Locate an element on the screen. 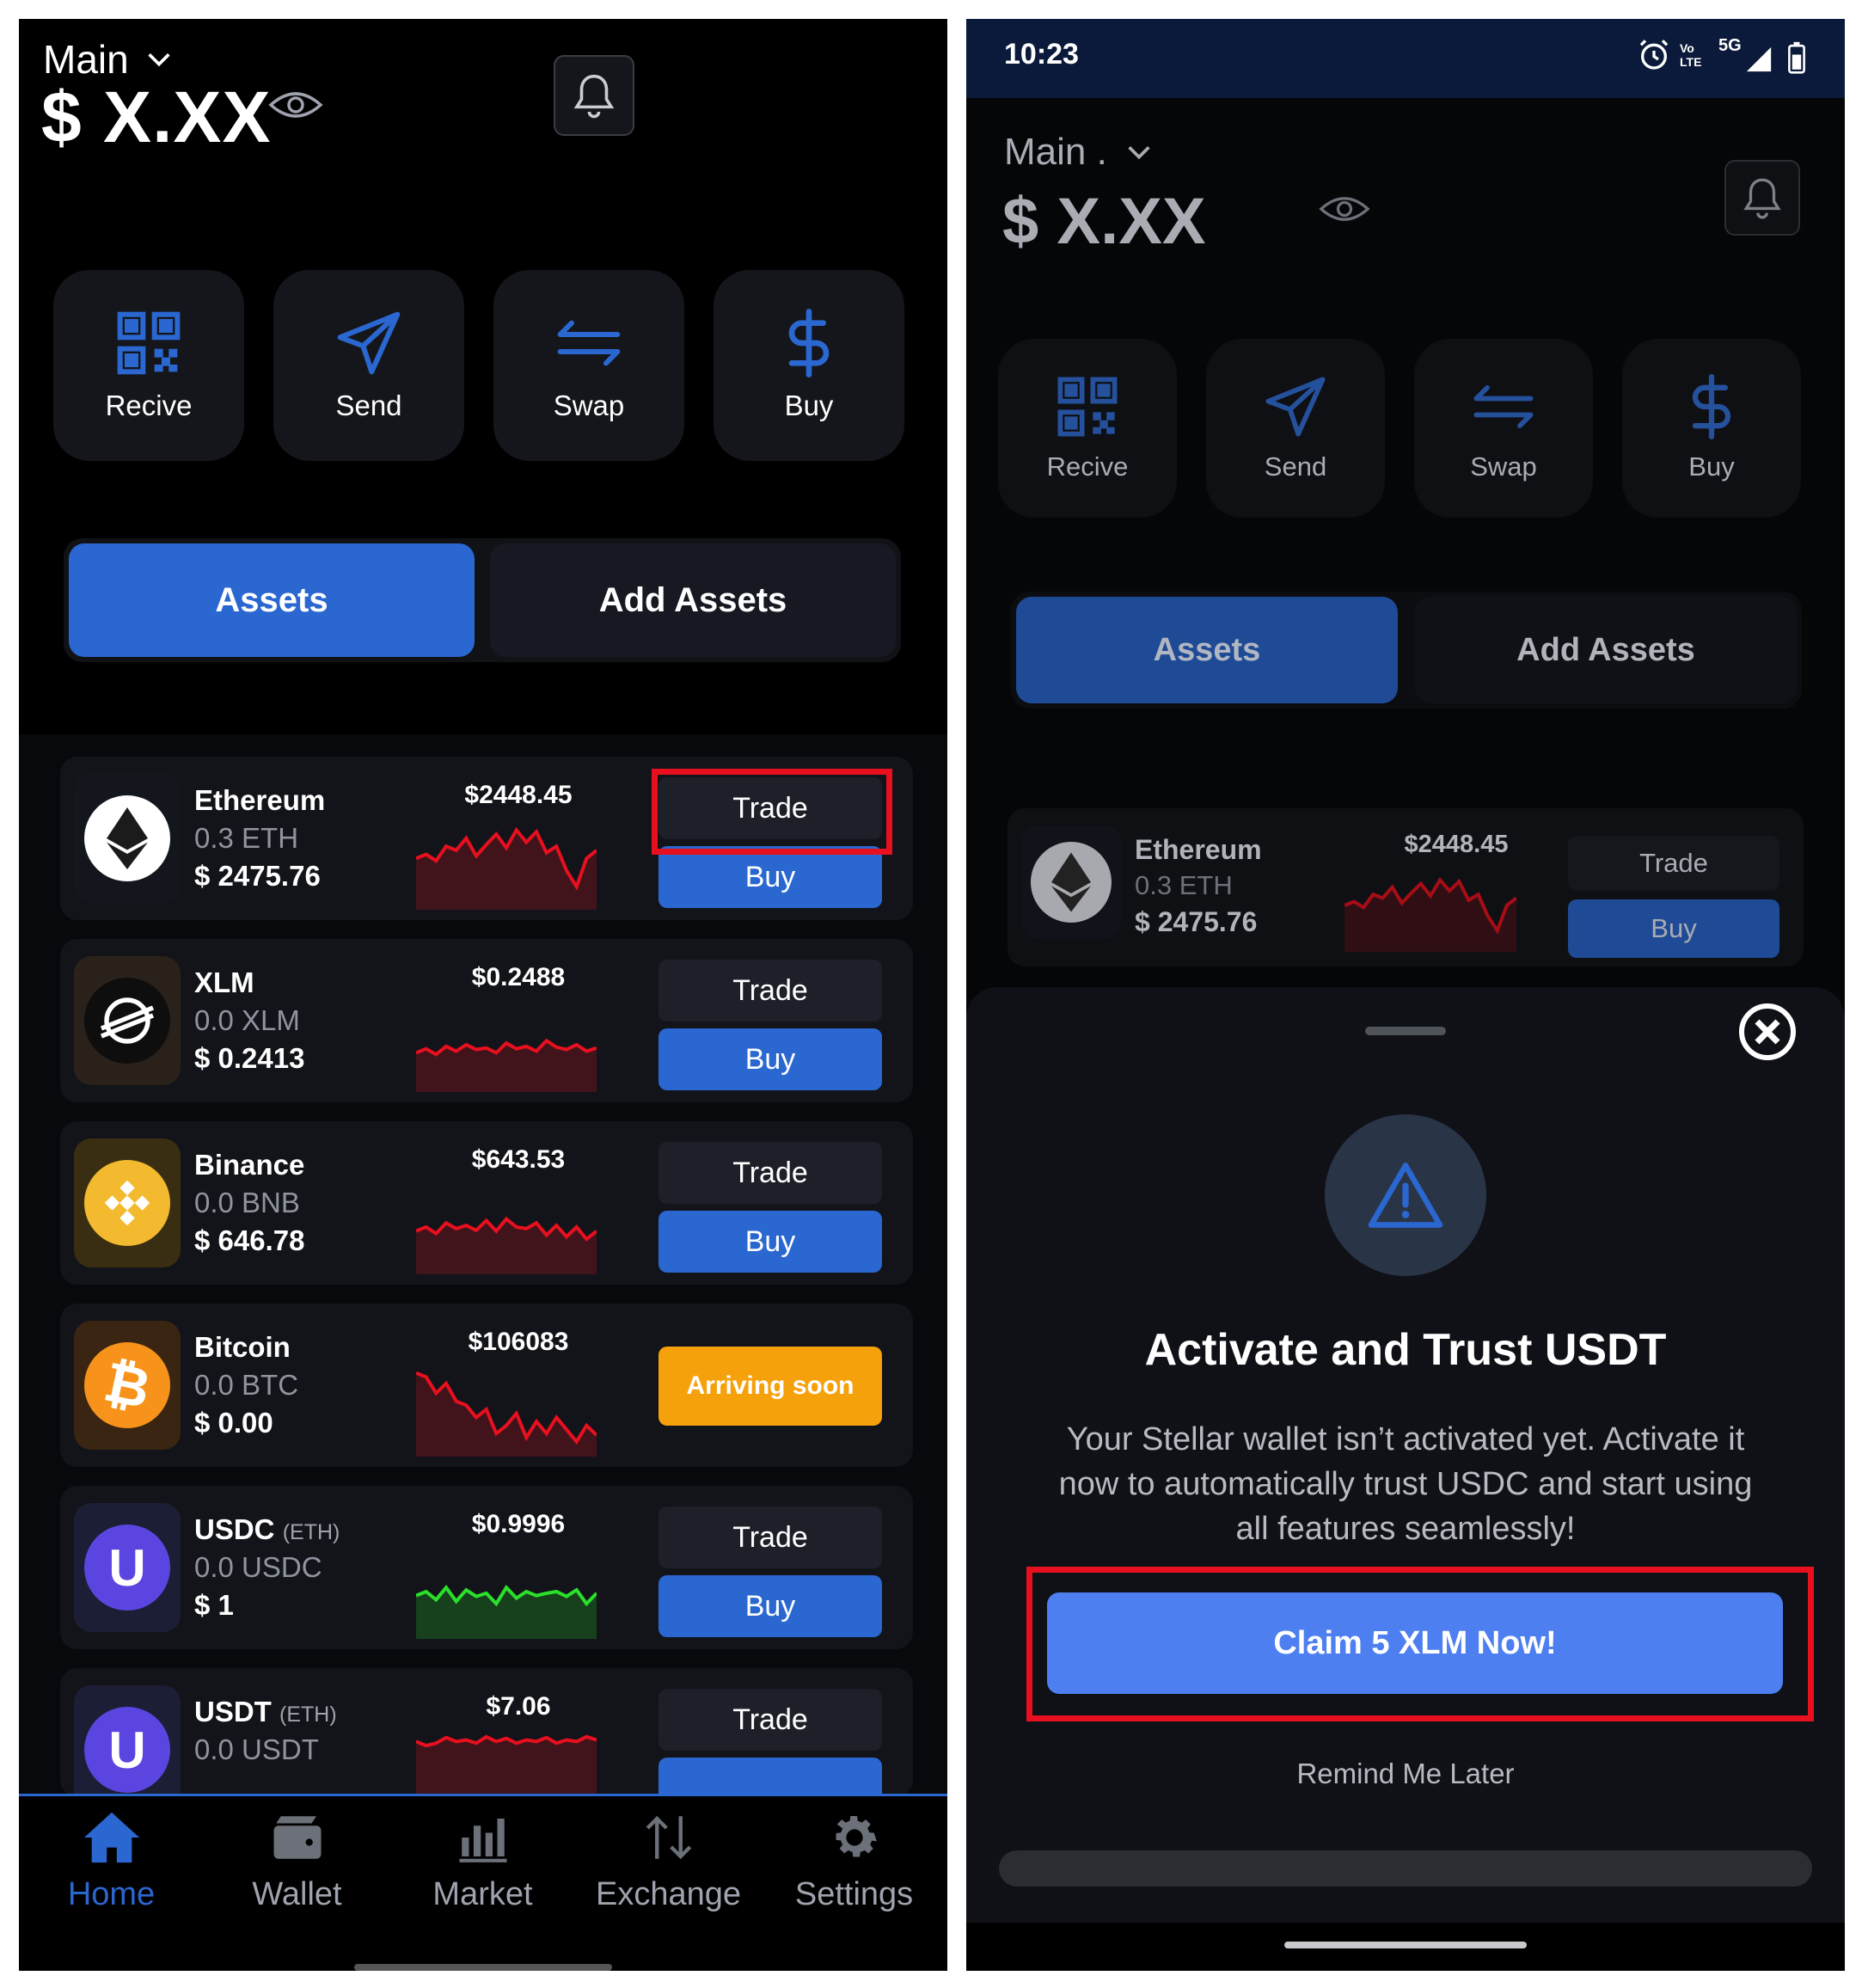 This screenshot has width=1862, height=1988. coin-badge: ₿ is located at coordinates (127, 1385).